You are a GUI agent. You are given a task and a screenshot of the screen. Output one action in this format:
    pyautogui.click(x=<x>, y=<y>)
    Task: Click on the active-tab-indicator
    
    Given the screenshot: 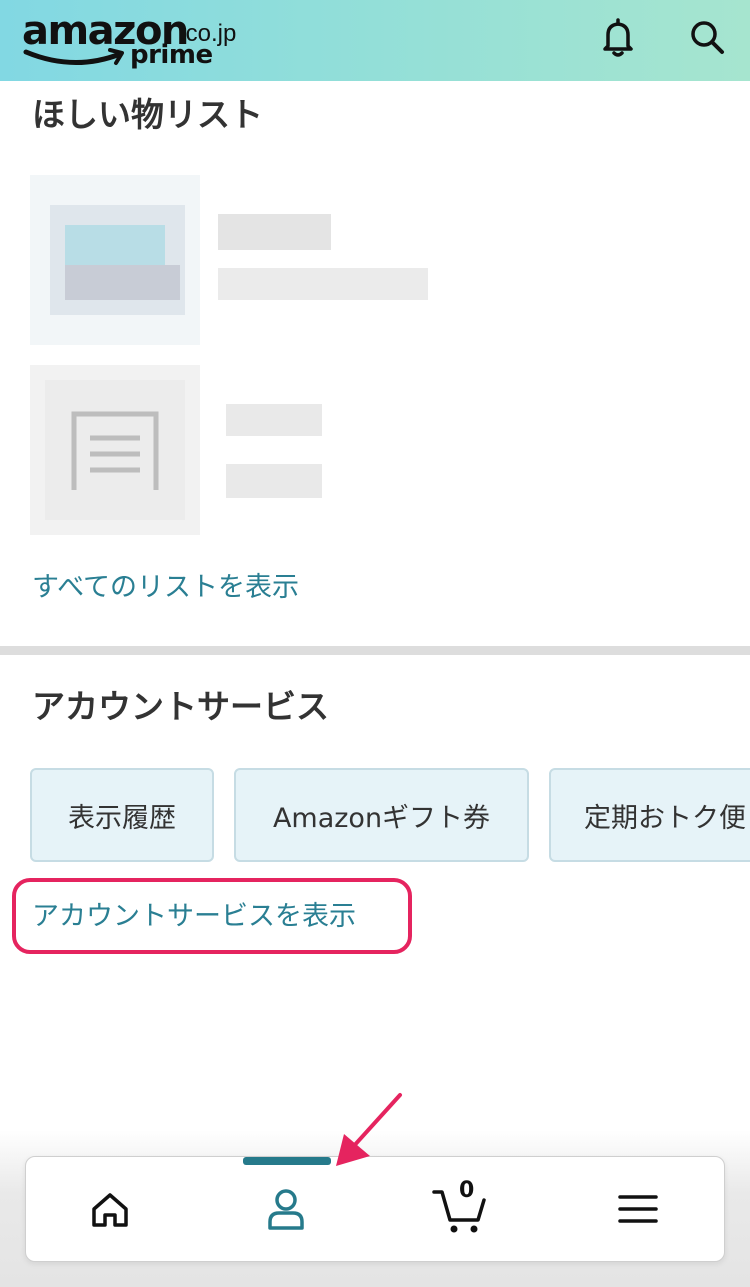 What is the action you would take?
    pyautogui.click(x=287, y=1161)
    